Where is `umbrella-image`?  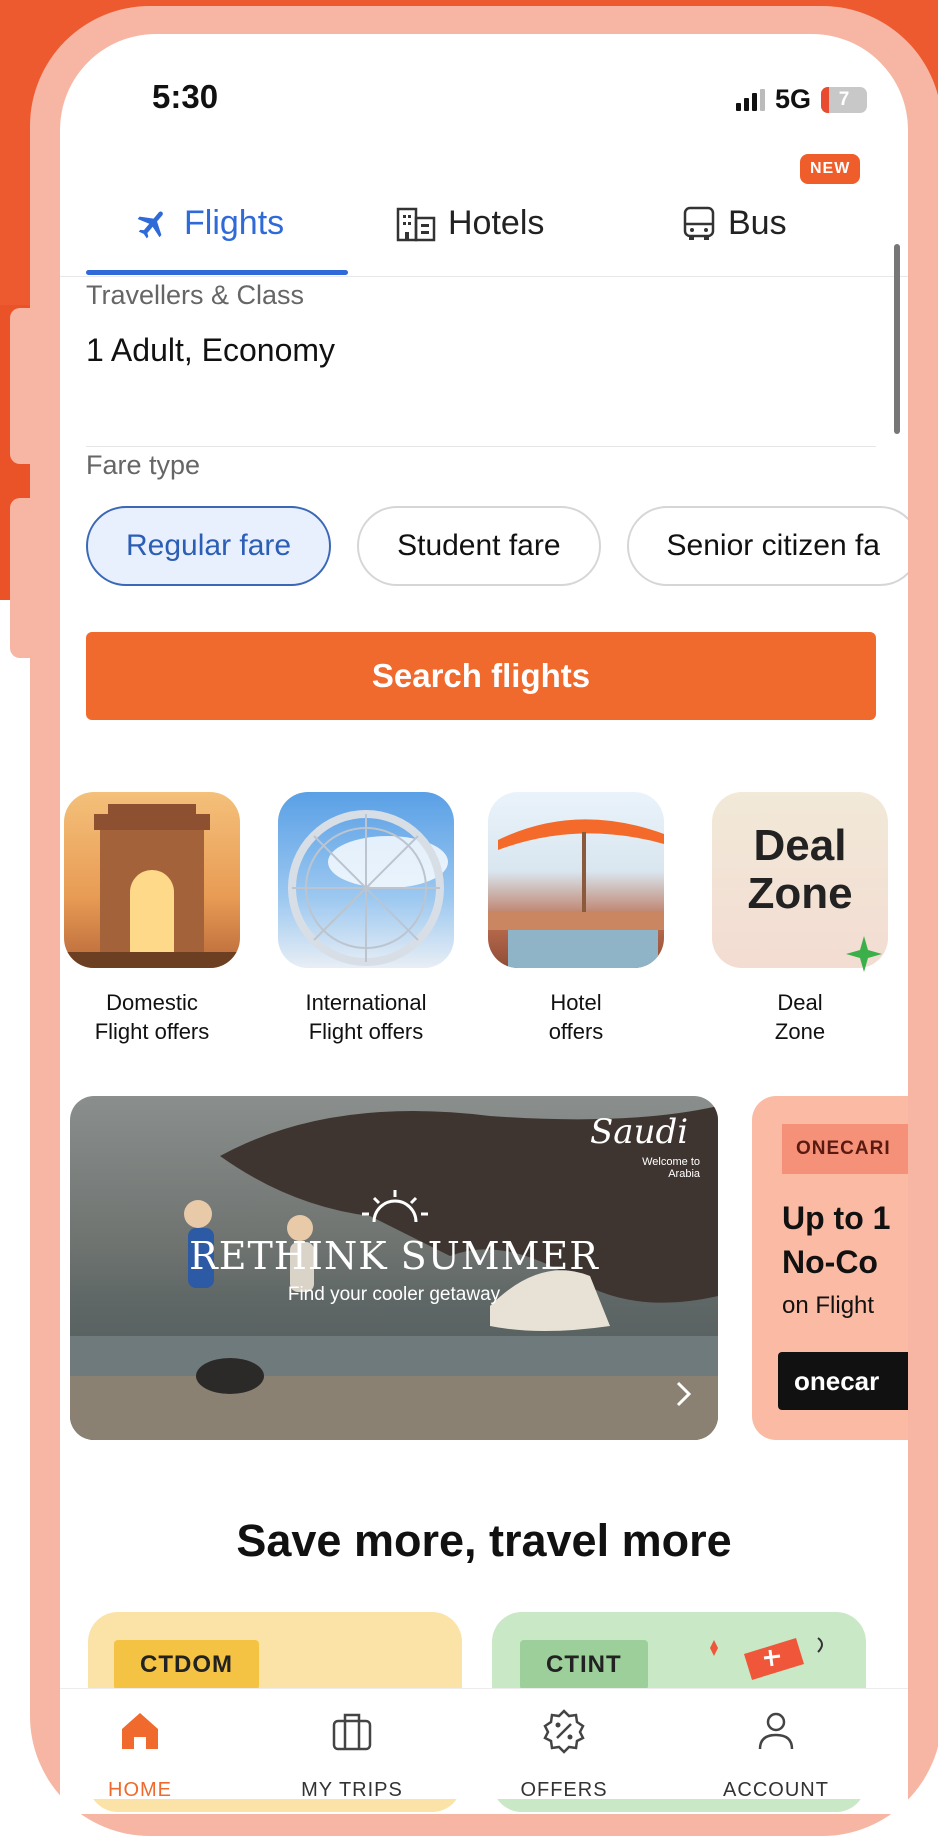
umbrella-image is located at coordinates (576, 893).